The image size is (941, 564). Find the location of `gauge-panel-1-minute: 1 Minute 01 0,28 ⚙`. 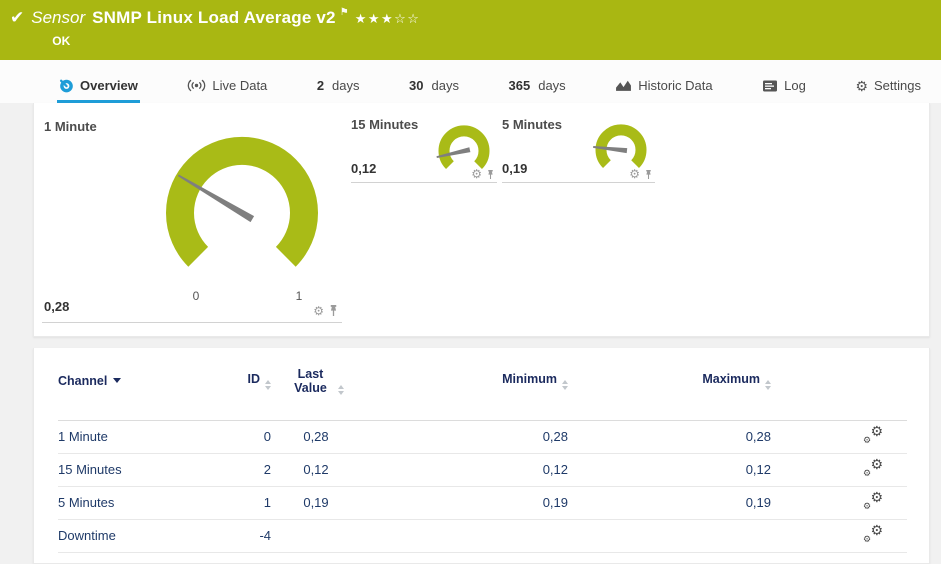

gauge-panel-1-minute: 1 Minute 01 0,28 ⚙ is located at coordinates (192, 220).